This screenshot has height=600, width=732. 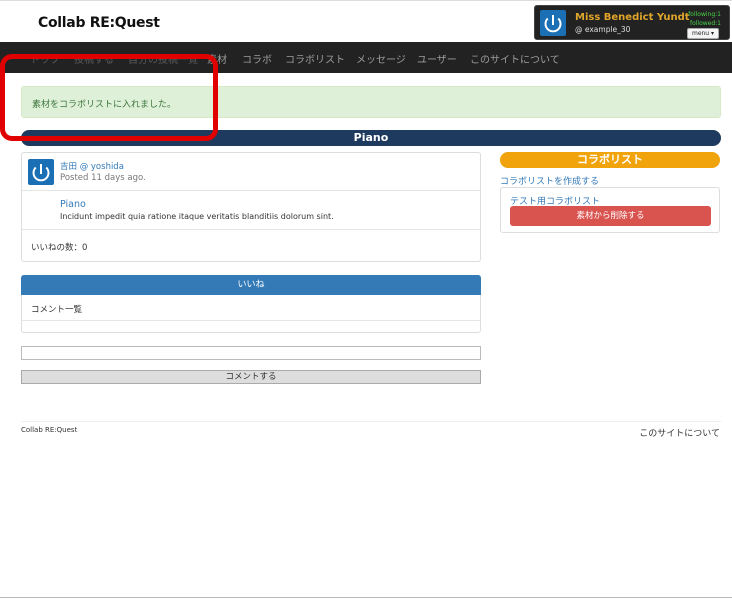 What do you see at coordinates (371, 421) in the screenshot?
I see `footer-divider` at bounding box center [371, 421].